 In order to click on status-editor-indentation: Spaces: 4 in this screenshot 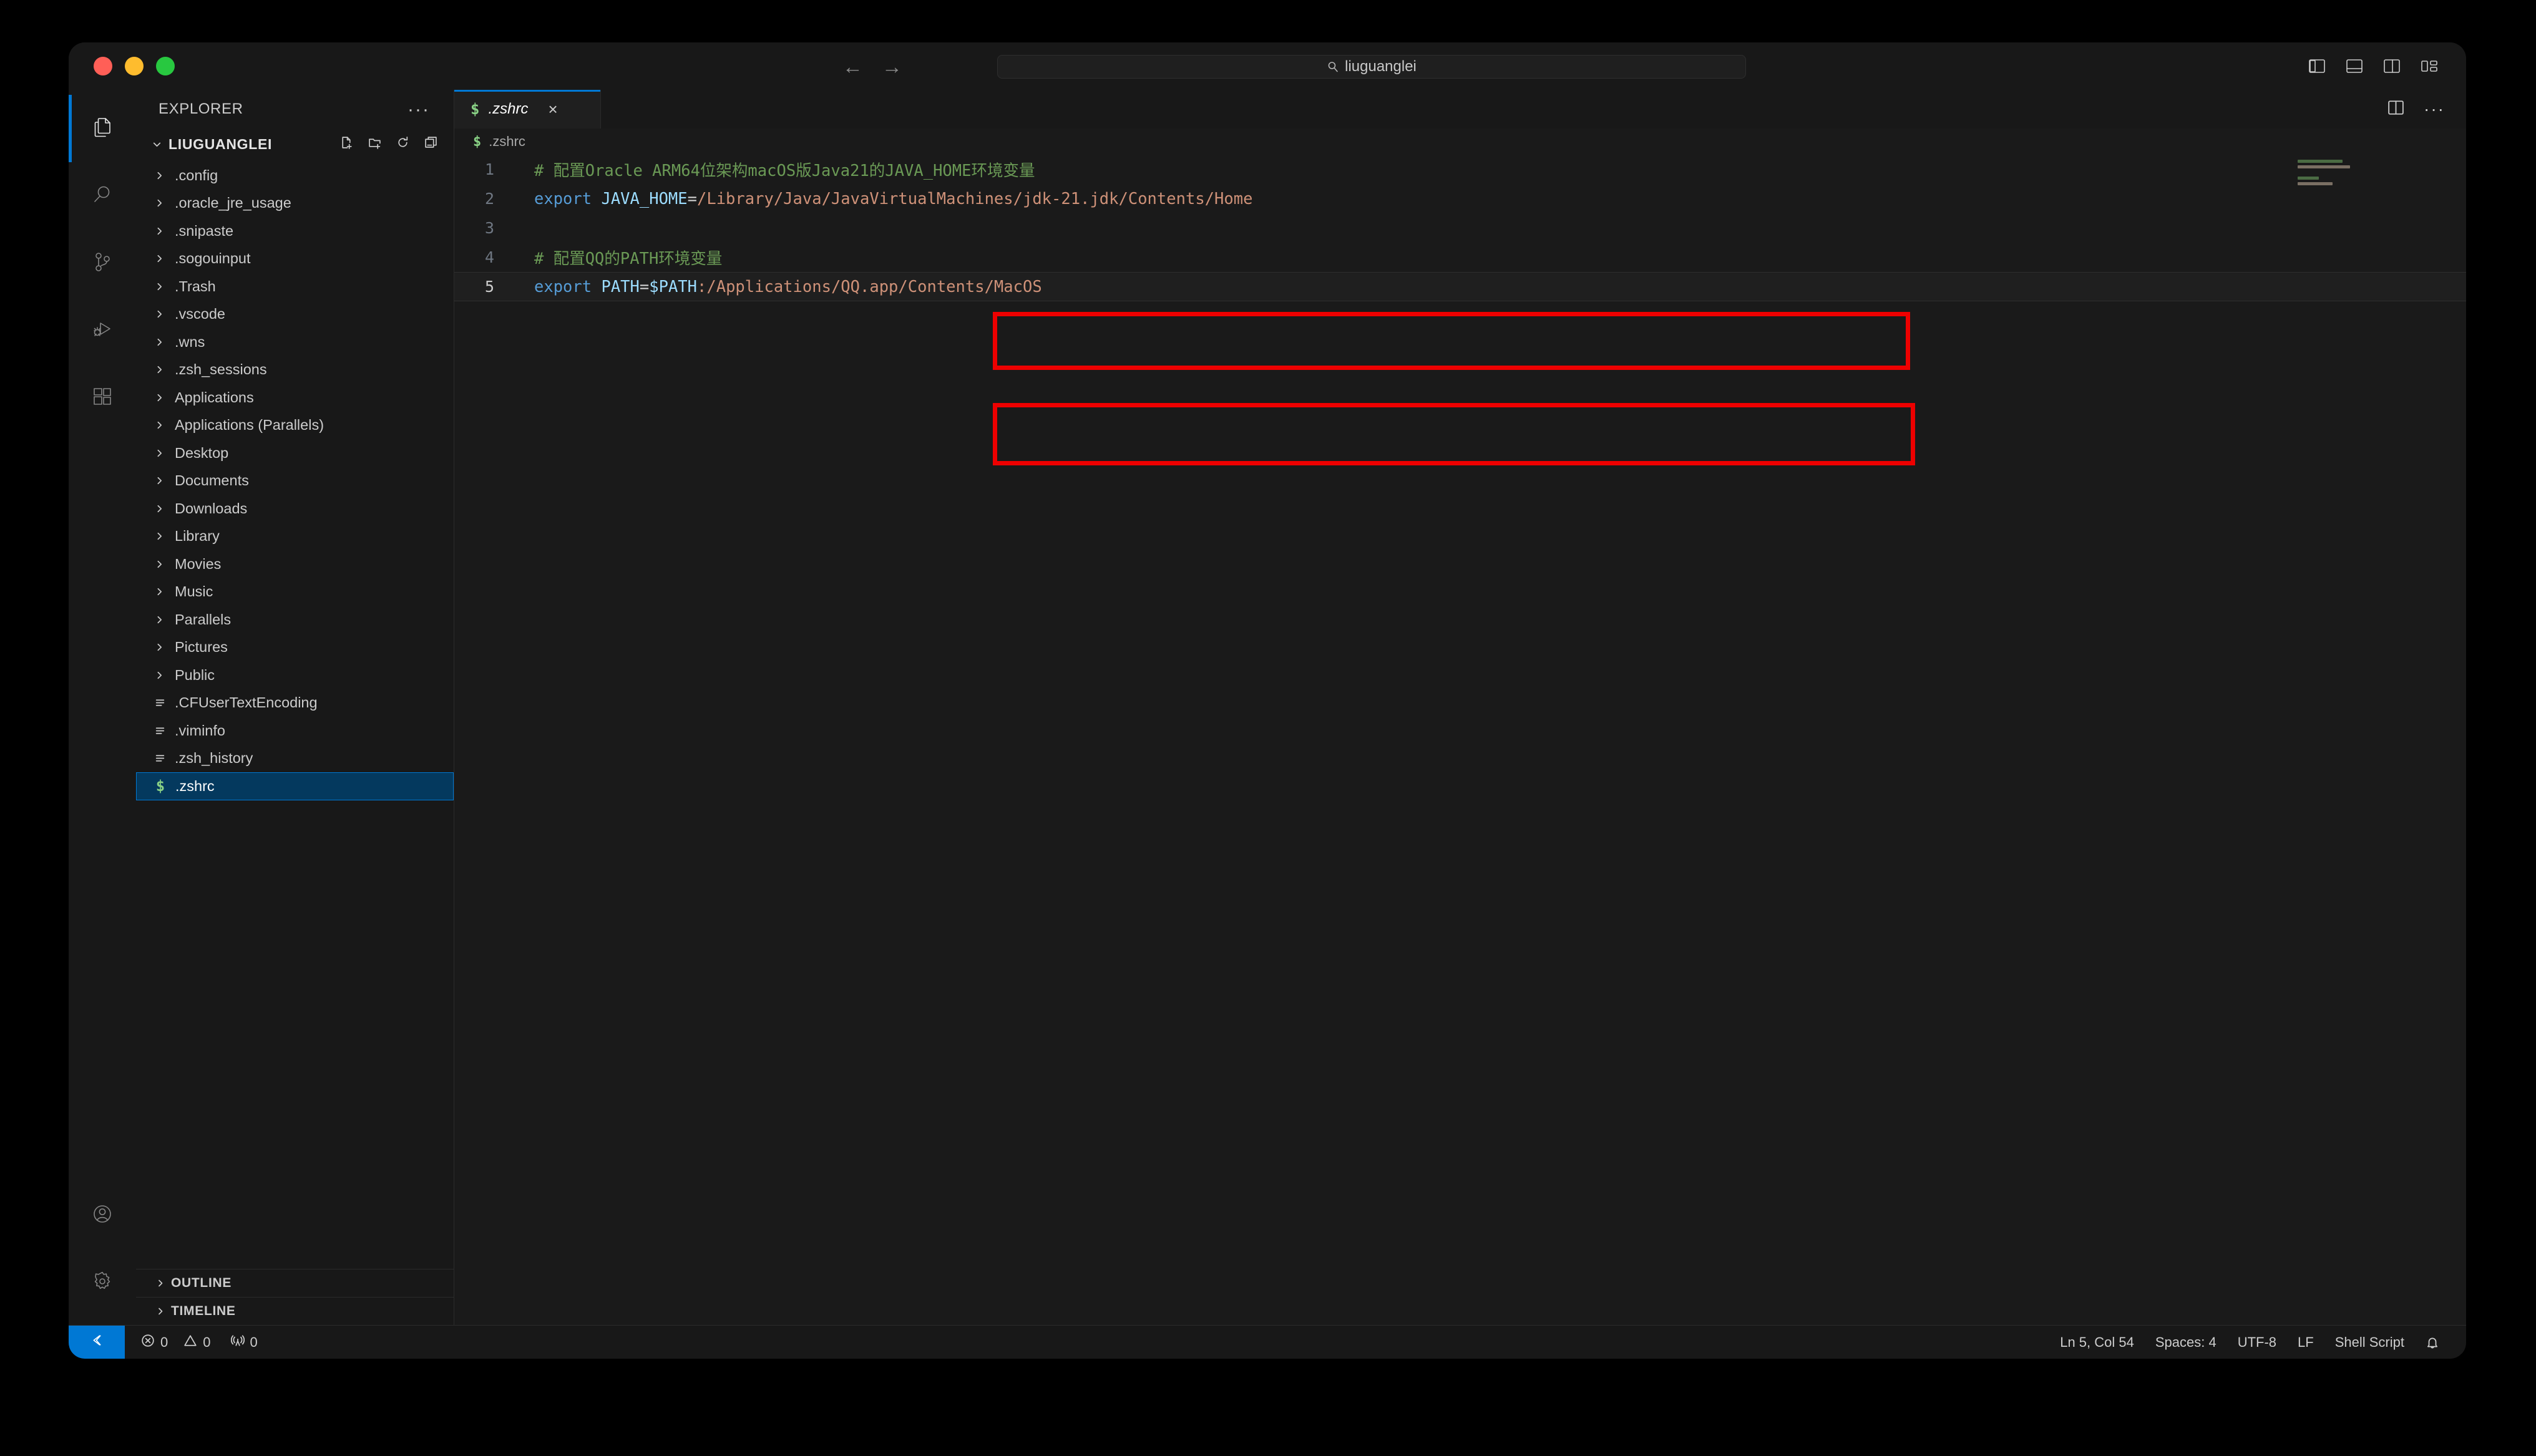, I will do `click(2186, 1342)`.